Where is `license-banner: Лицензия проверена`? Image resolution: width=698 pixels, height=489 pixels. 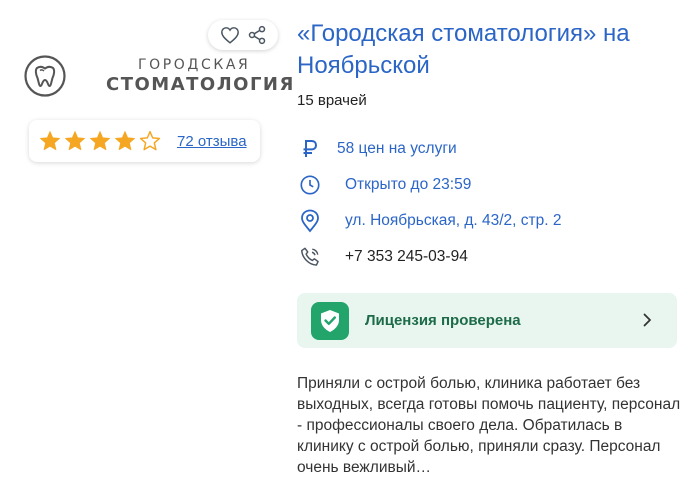
license-banner: Лицензия проверена is located at coordinates (487, 320).